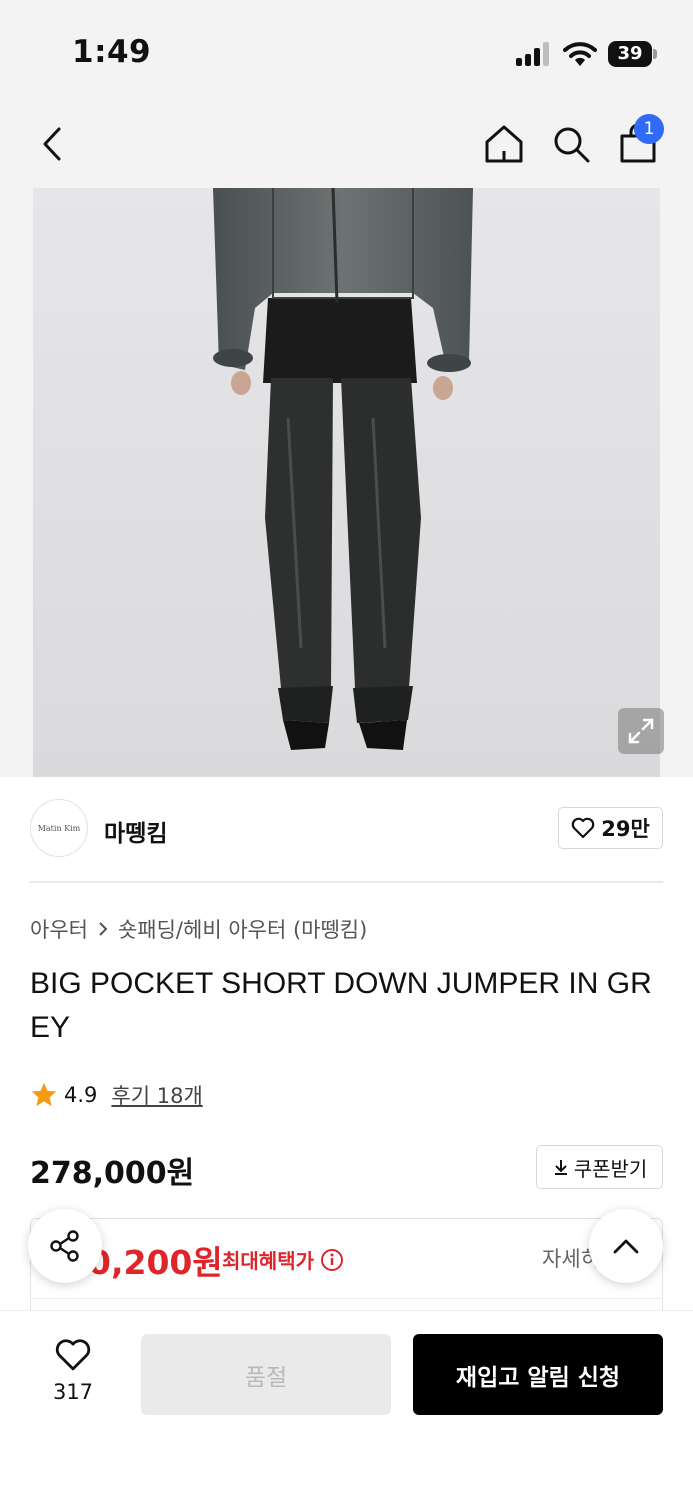  What do you see at coordinates (346, 882) in the screenshot?
I see `divider` at bounding box center [346, 882].